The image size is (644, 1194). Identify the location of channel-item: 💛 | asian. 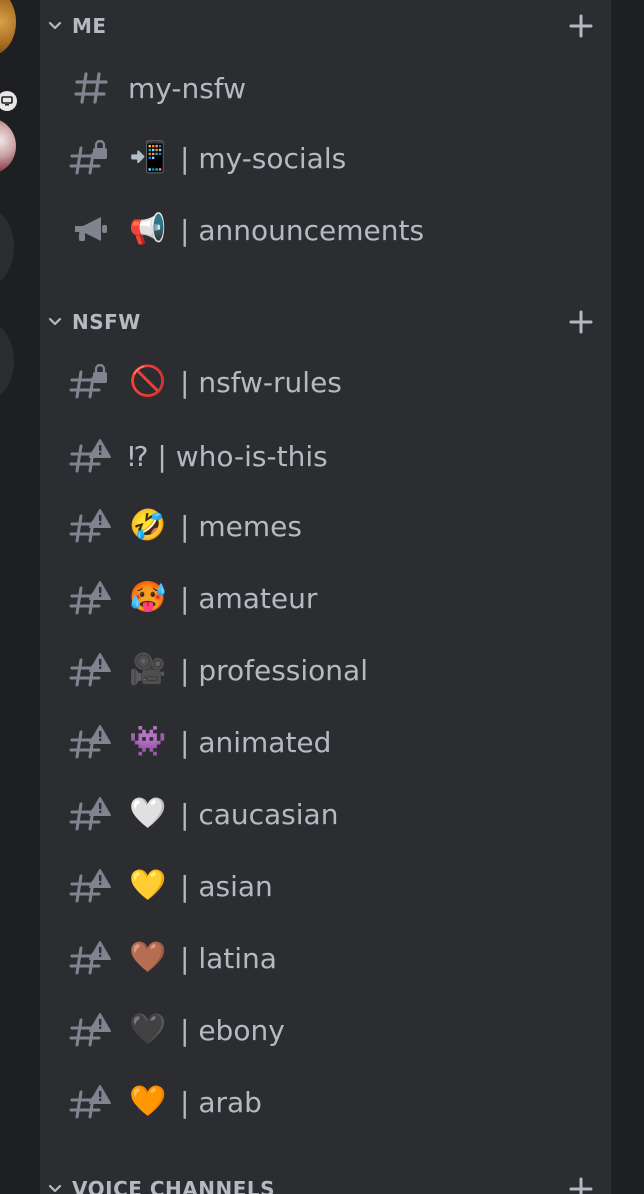
(328, 886).